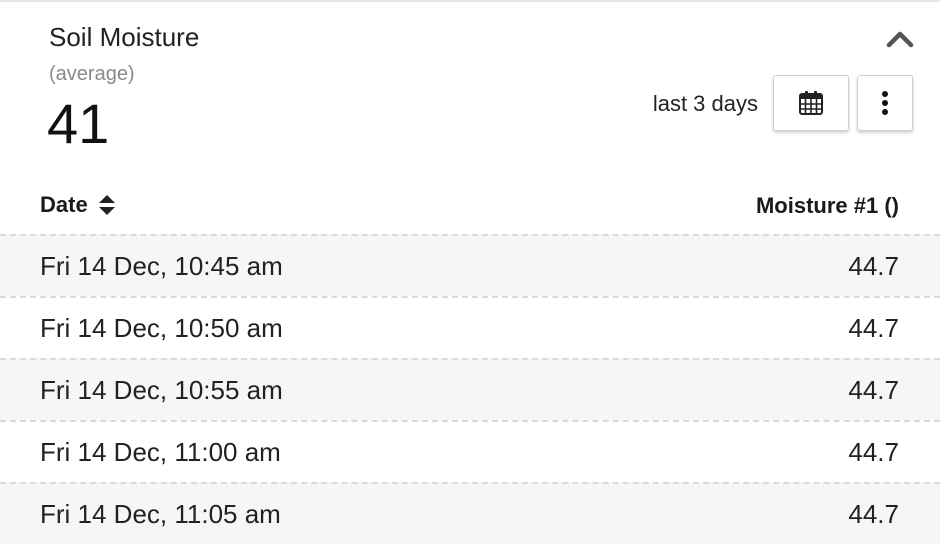  I want to click on row-date: Fri 14 Dec, 11:05 am, so click(160, 514).